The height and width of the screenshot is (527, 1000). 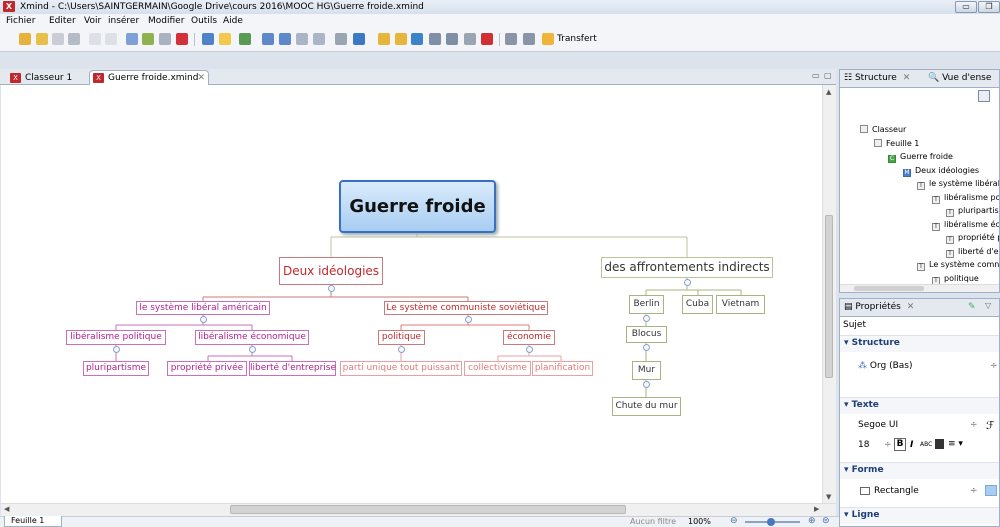 What do you see at coordinates (972, 211) in the screenshot?
I see `tree-item: Tpluripartis` at bounding box center [972, 211].